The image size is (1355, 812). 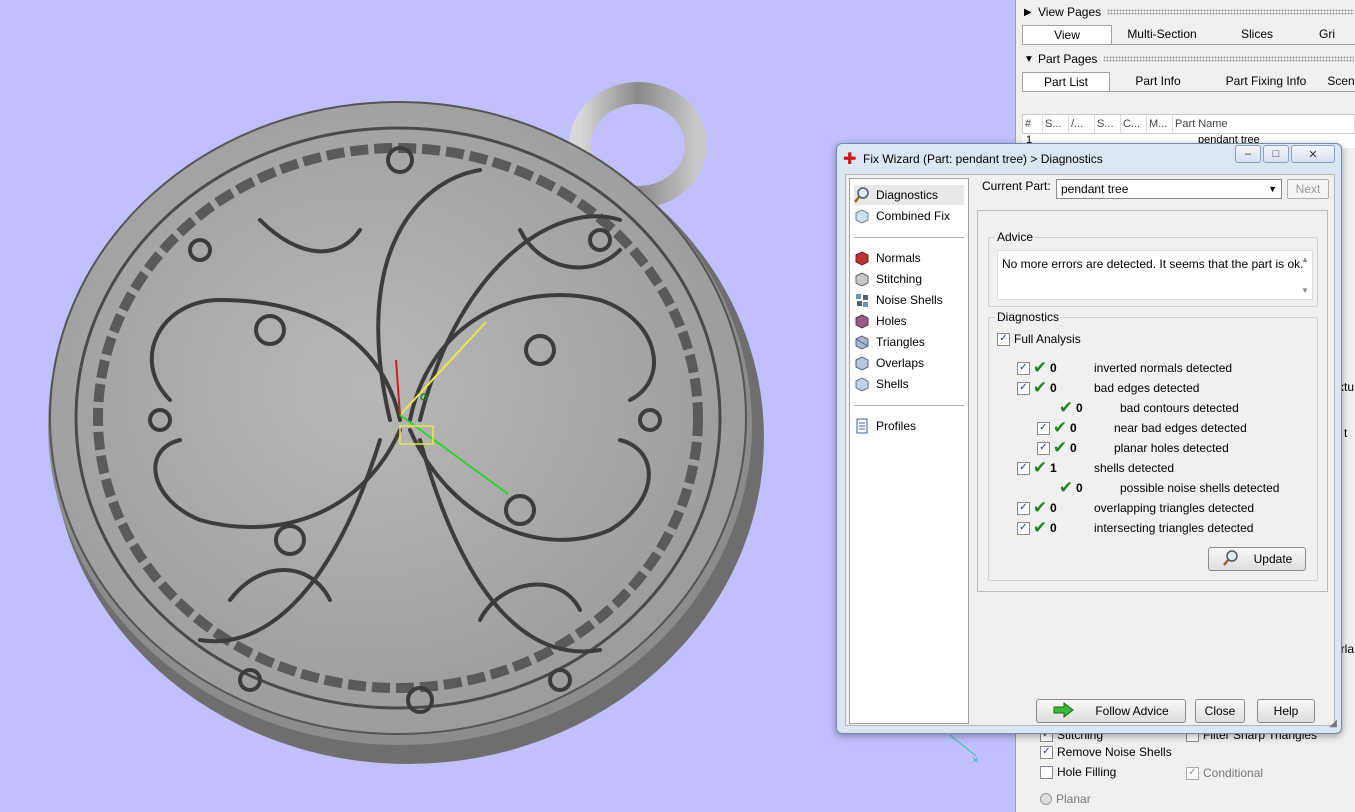 I want to click on help-button: Help, so click(x=1286, y=711).